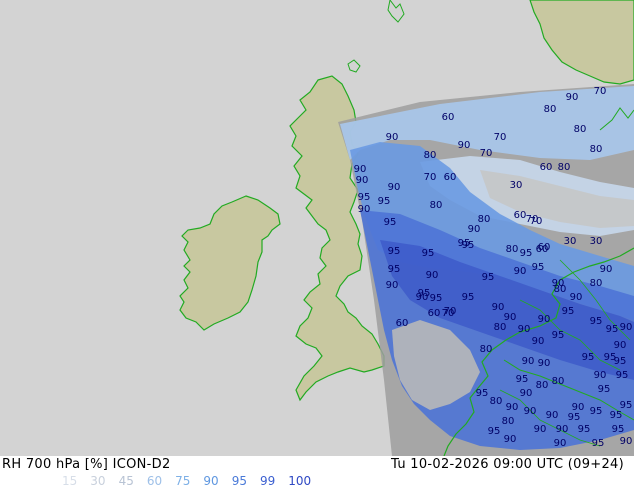 This screenshot has width=634, height=490. I want to click on legend-value-15: 15, so click(70, 481).